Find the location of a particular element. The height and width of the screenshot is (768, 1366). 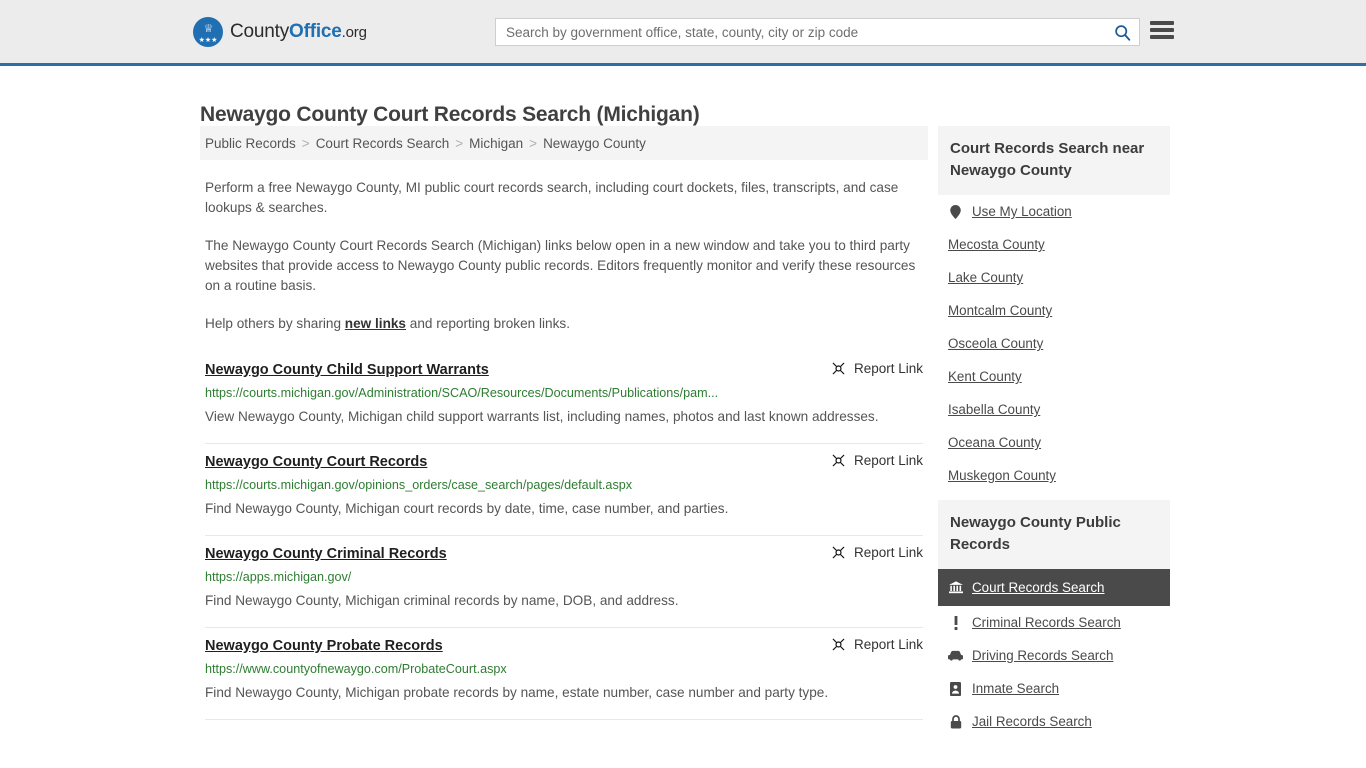

sidebar-item-montcalm-county: Montcalm County is located at coordinates (1054, 310).